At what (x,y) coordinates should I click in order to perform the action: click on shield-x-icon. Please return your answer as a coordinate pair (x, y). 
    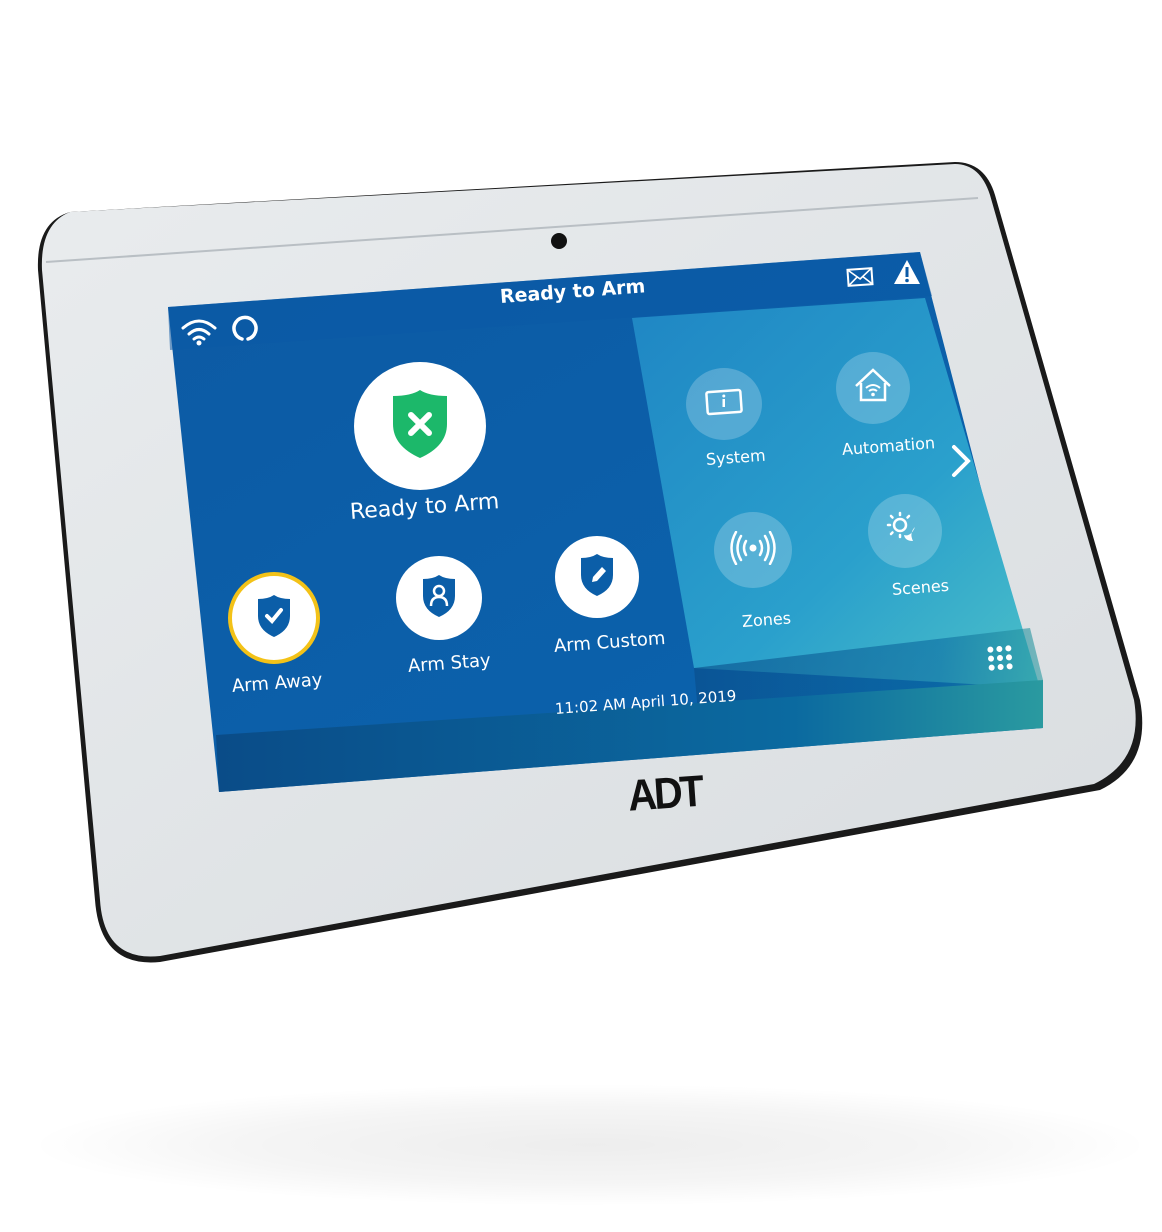
    Looking at the image, I should click on (420, 426).